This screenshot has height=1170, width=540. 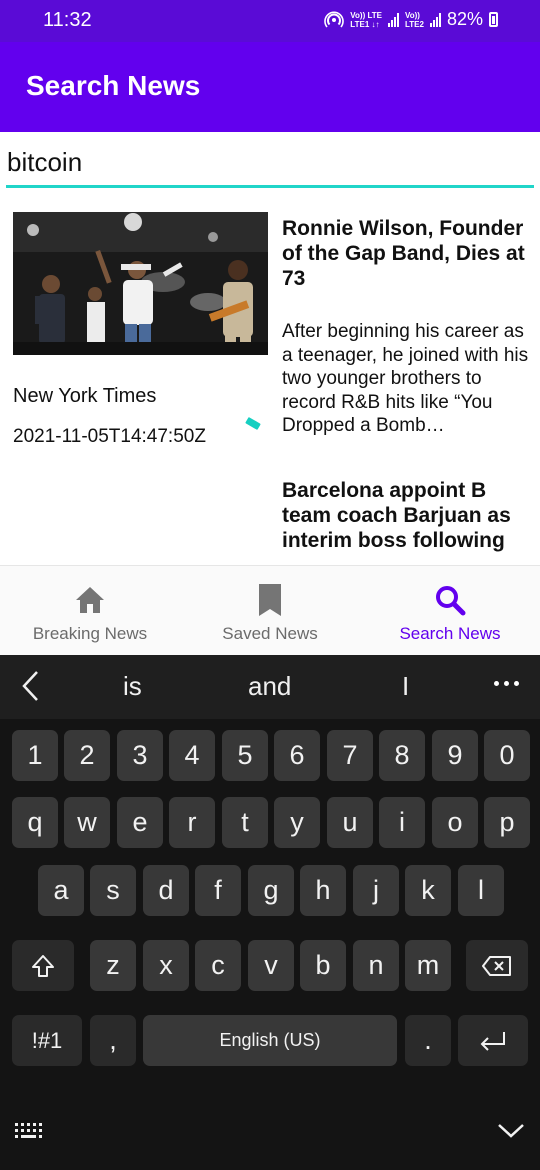 I want to click on key-r: r, so click(x=192, y=822).